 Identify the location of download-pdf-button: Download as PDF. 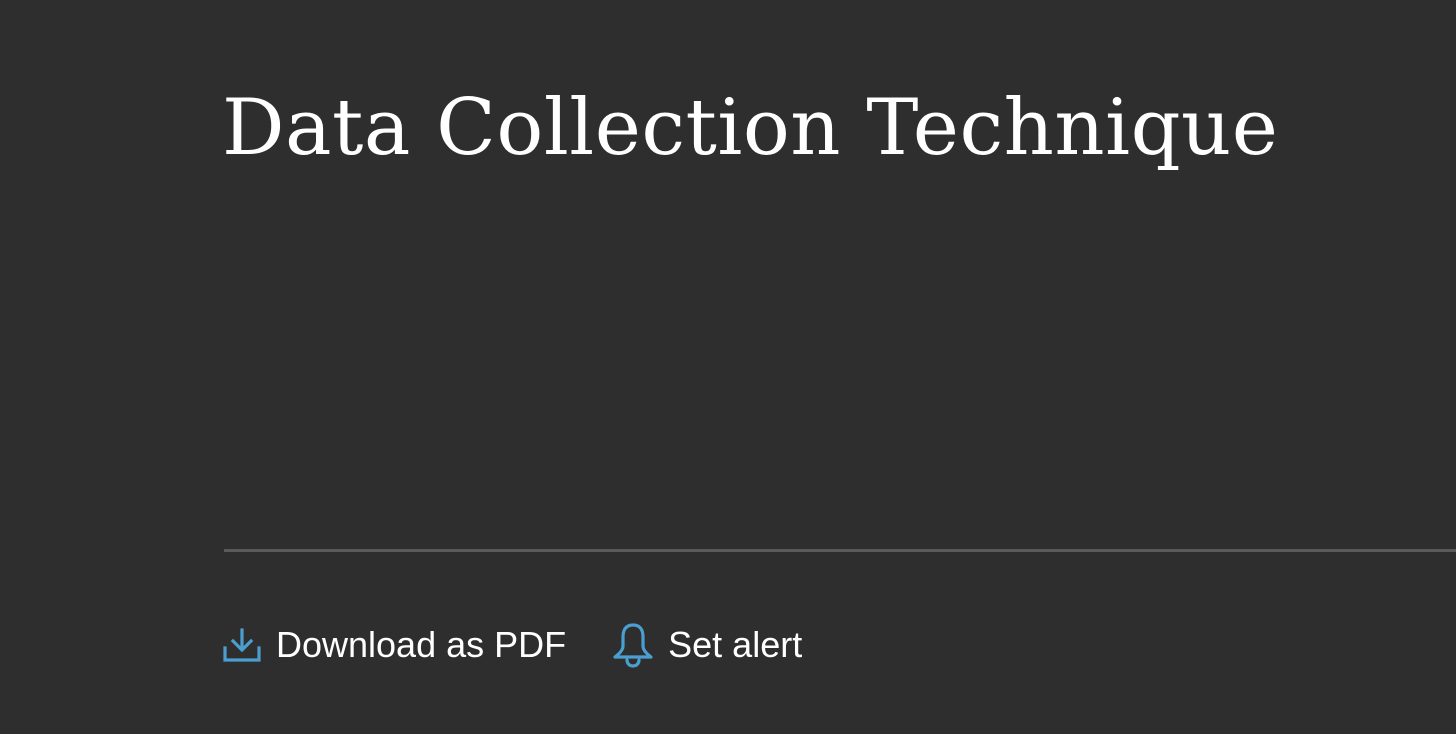
(394, 645).